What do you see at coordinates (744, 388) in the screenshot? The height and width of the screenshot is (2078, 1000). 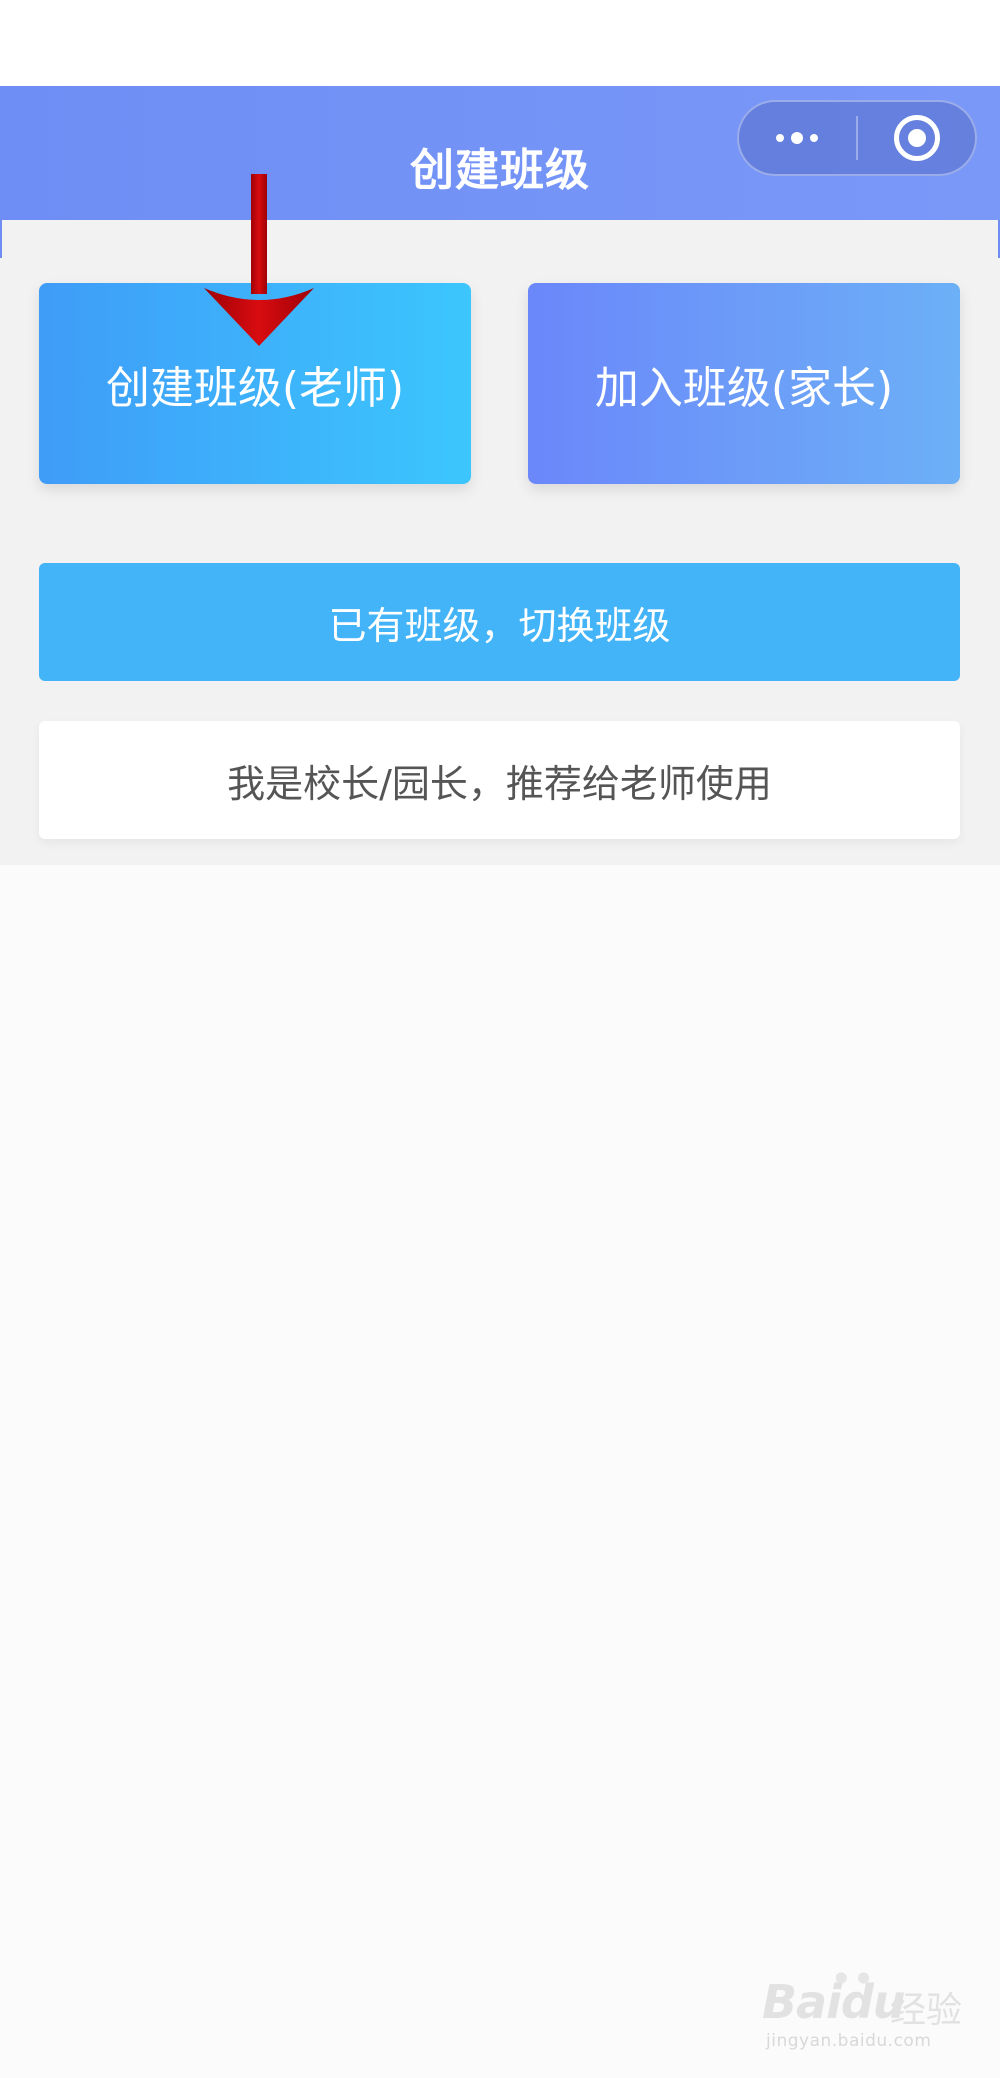 I see `join-class-label: 加入班级(家长)` at bounding box center [744, 388].